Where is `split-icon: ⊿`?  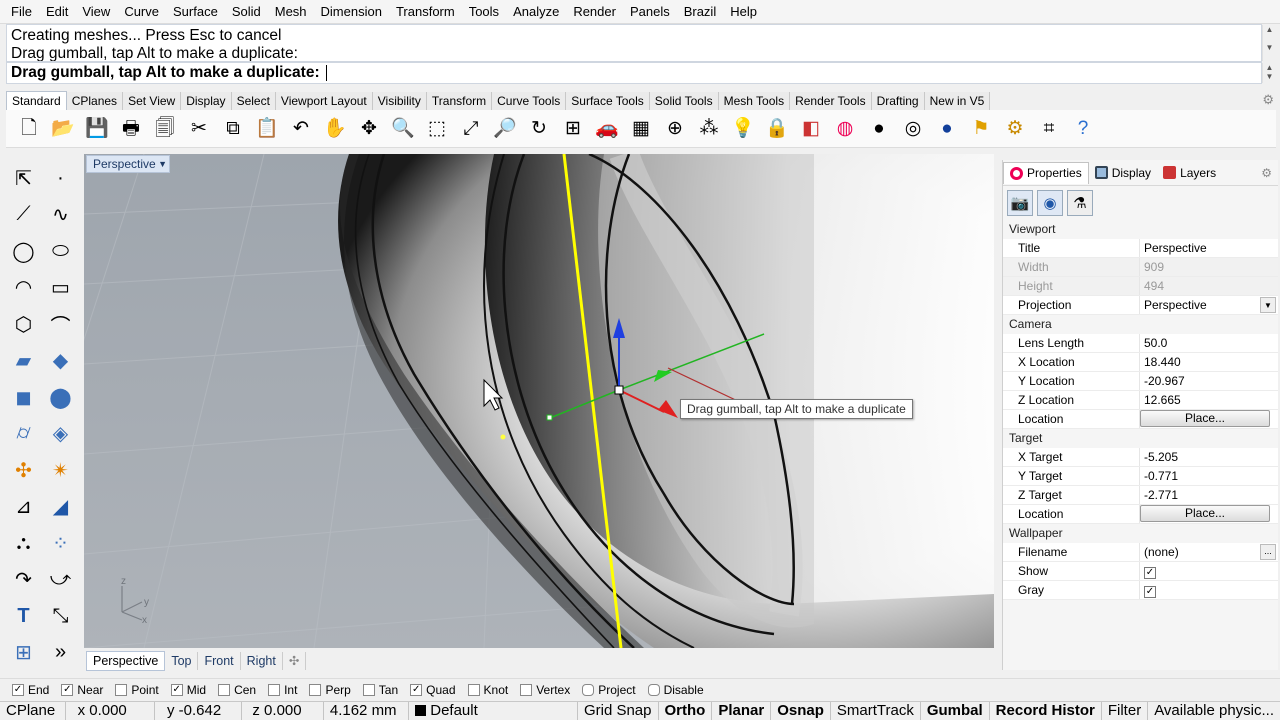
split-icon: ⊿ is located at coordinates (23, 507).